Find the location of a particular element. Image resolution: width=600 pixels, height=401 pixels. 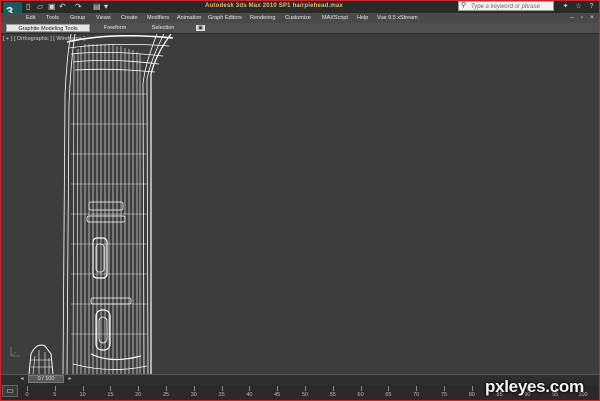

quick-access-dropdown-icon: ▾ is located at coordinates (106, 6).